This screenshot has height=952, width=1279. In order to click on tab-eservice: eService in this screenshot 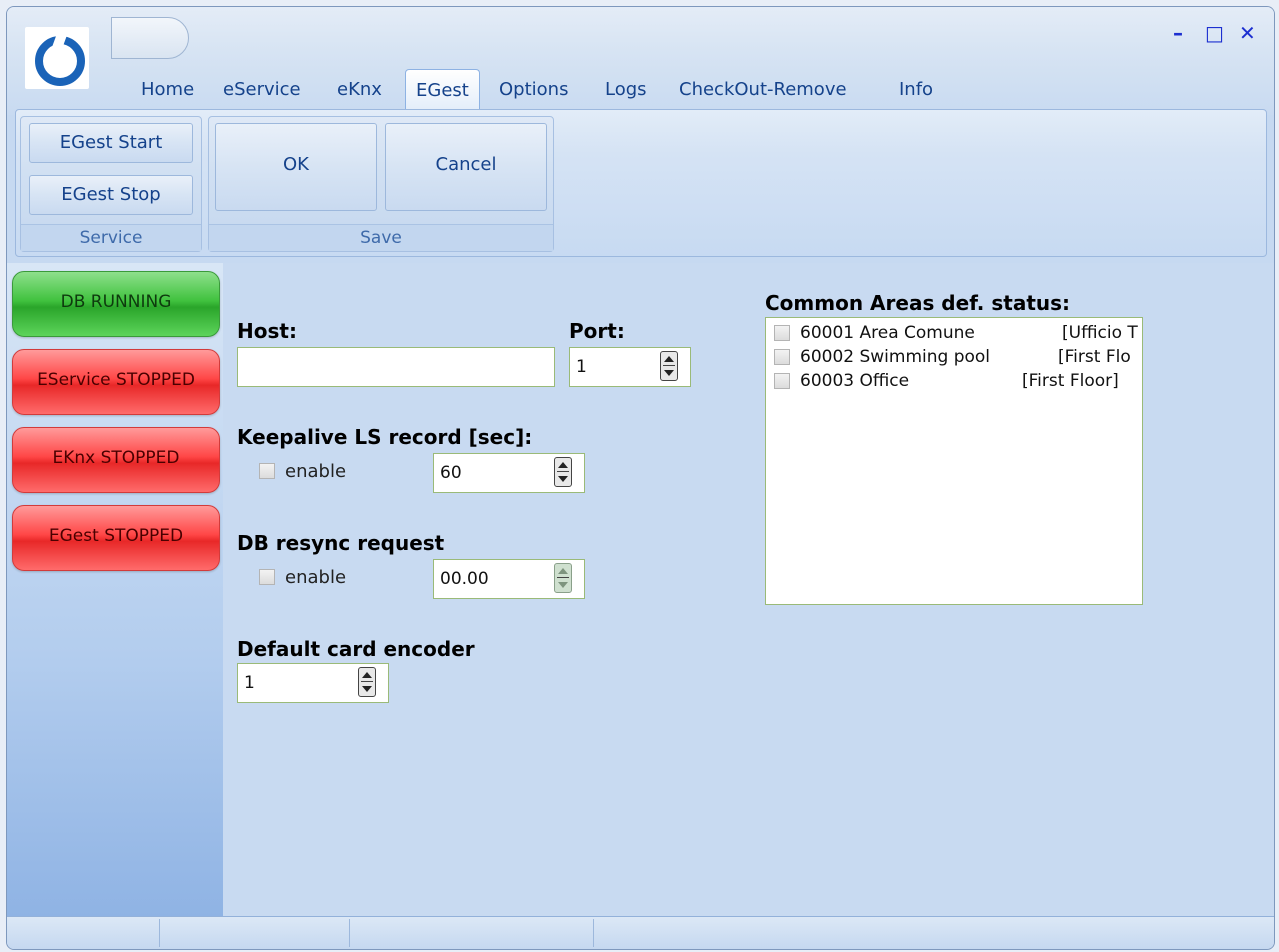, I will do `click(262, 89)`.